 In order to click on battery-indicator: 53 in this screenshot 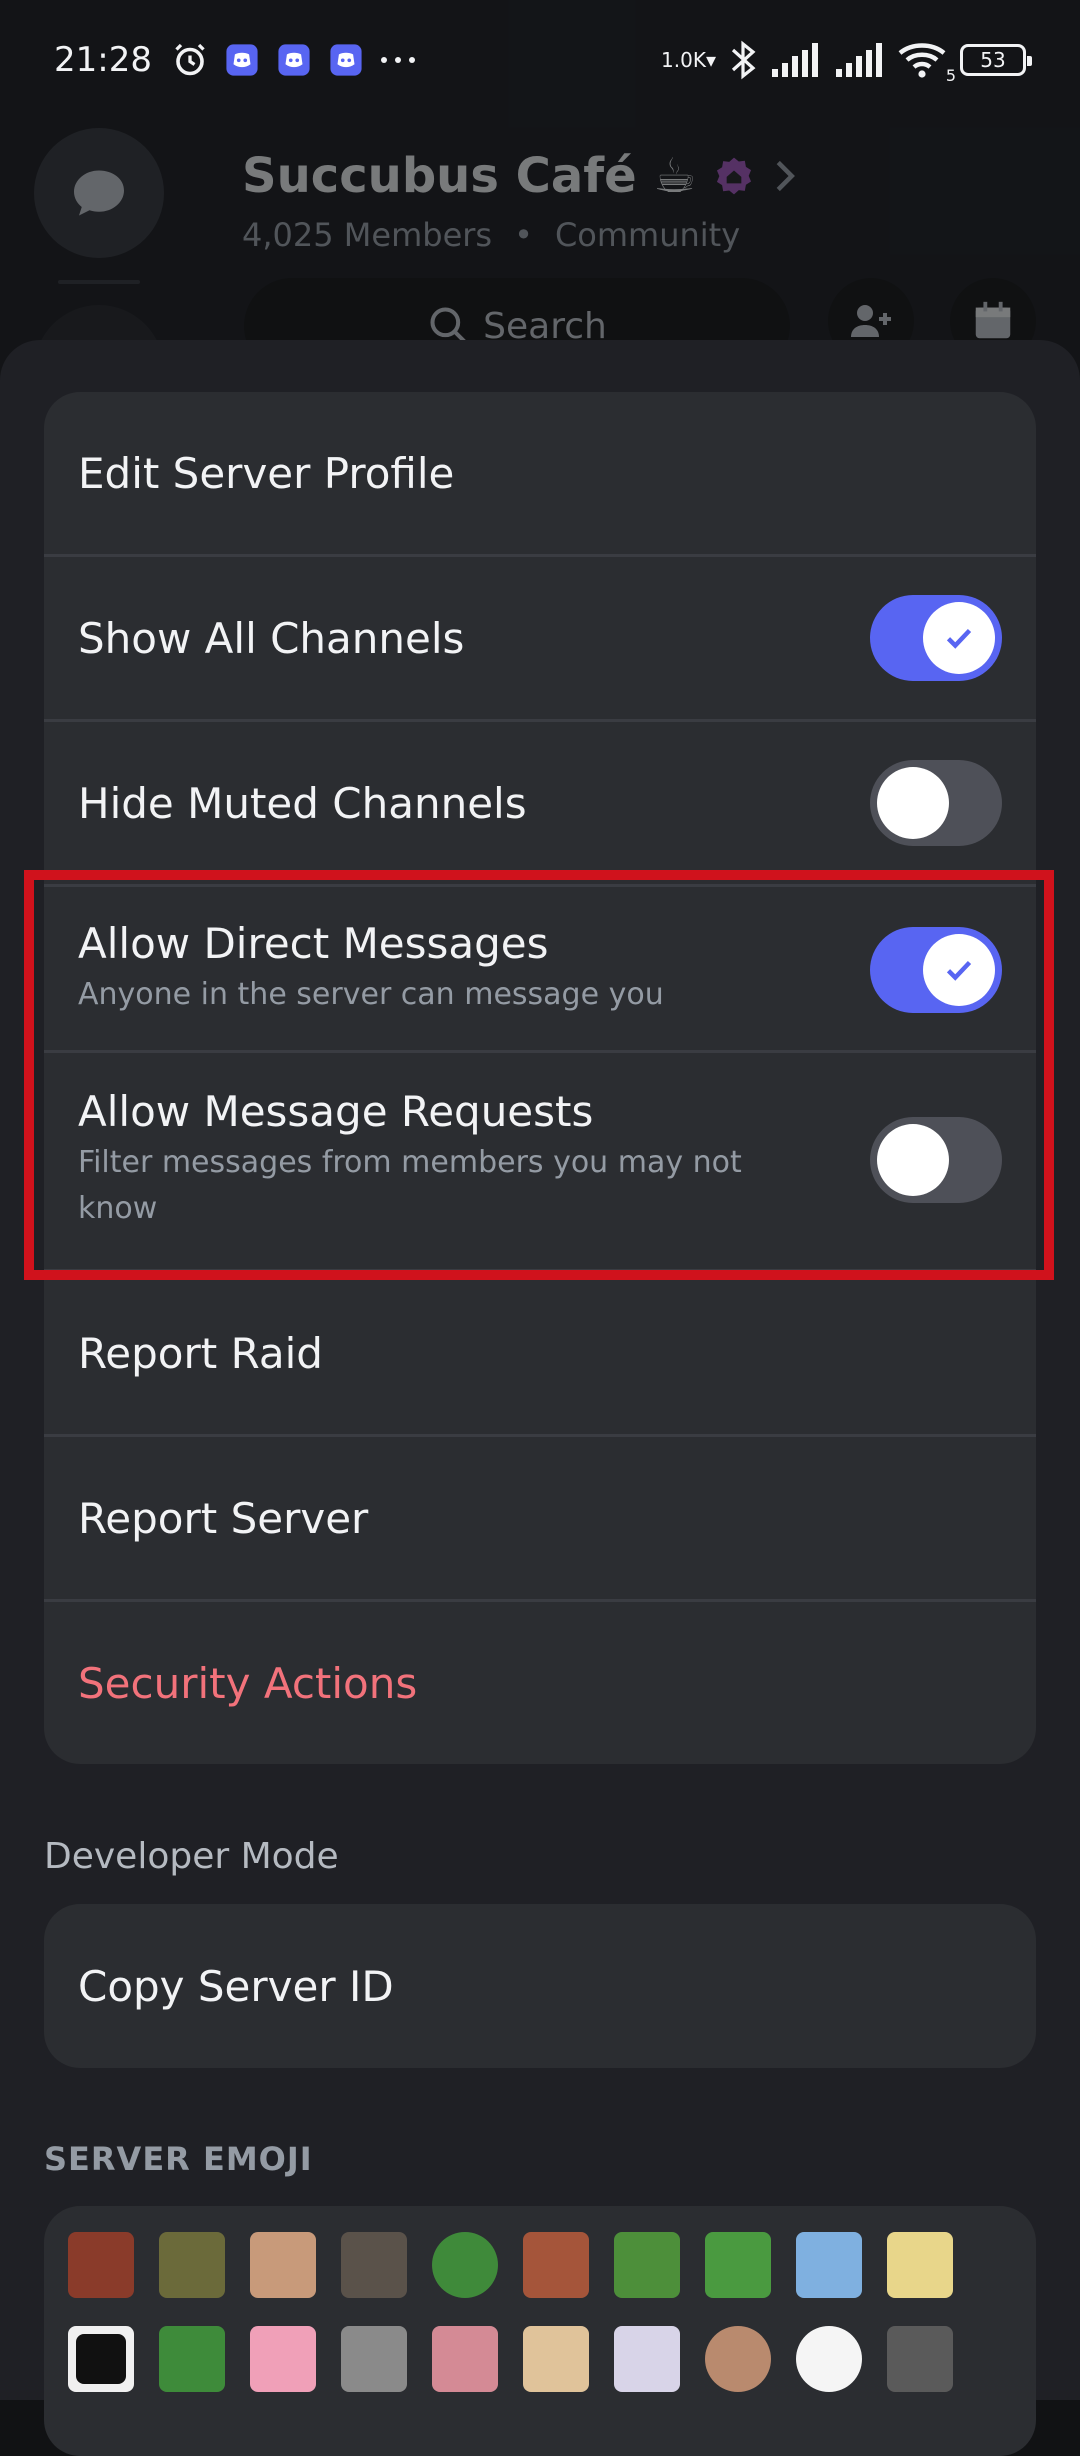, I will do `click(996, 60)`.